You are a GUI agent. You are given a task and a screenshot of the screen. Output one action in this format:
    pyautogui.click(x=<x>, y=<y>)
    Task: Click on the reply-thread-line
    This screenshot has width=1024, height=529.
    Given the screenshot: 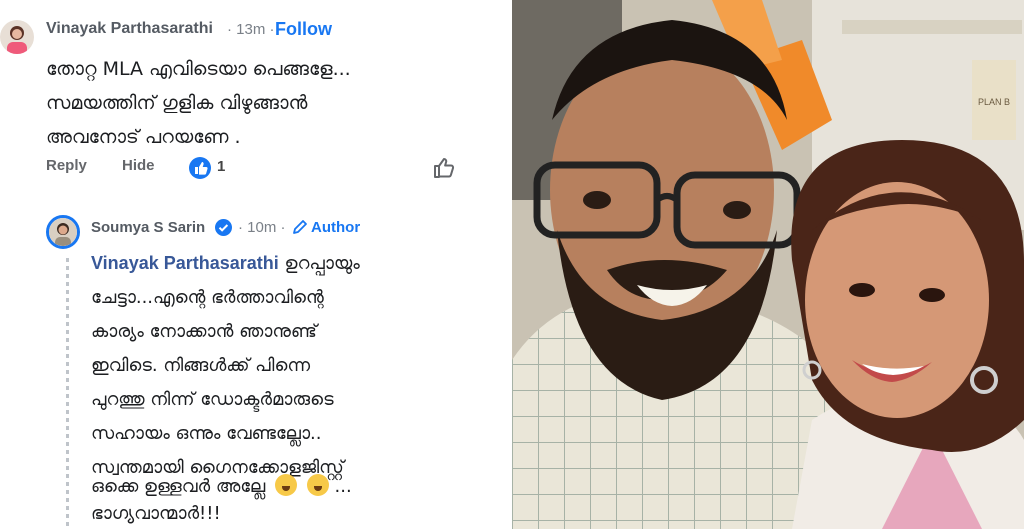 What is the action you would take?
    pyautogui.click(x=67, y=392)
    